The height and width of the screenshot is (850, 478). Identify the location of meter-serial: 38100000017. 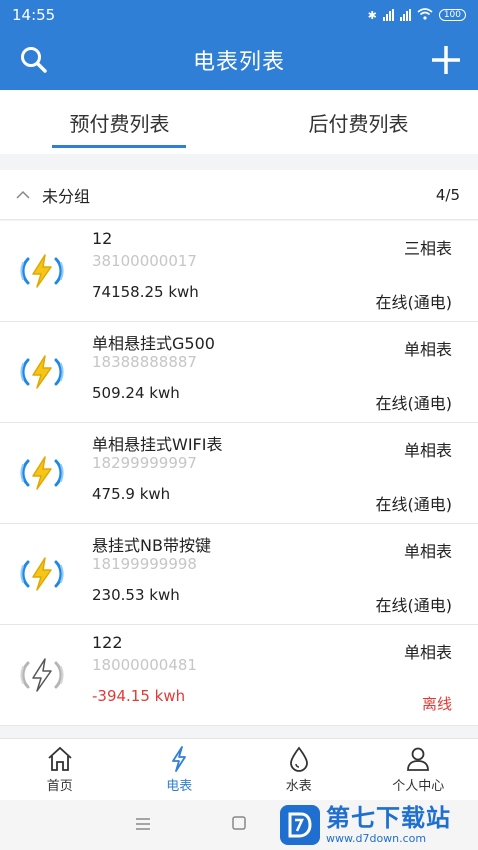
(144, 261).